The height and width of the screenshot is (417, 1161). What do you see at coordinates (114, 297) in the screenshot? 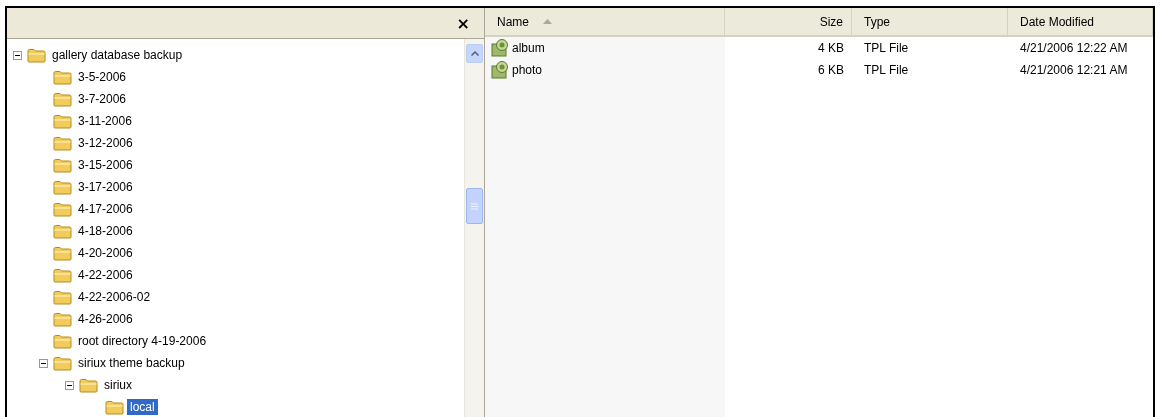
I see `tree-item: 4-22-2006-02` at bounding box center [114, 297].